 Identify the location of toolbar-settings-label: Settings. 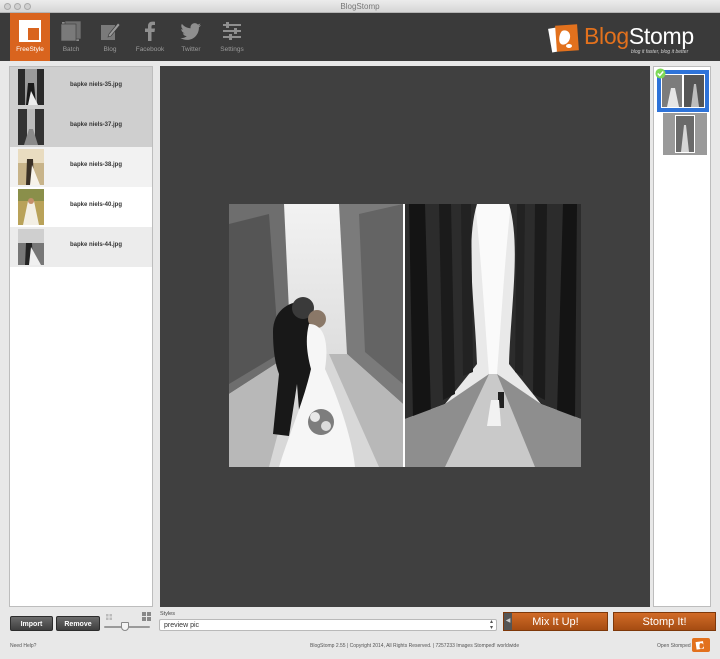
(232, 49).